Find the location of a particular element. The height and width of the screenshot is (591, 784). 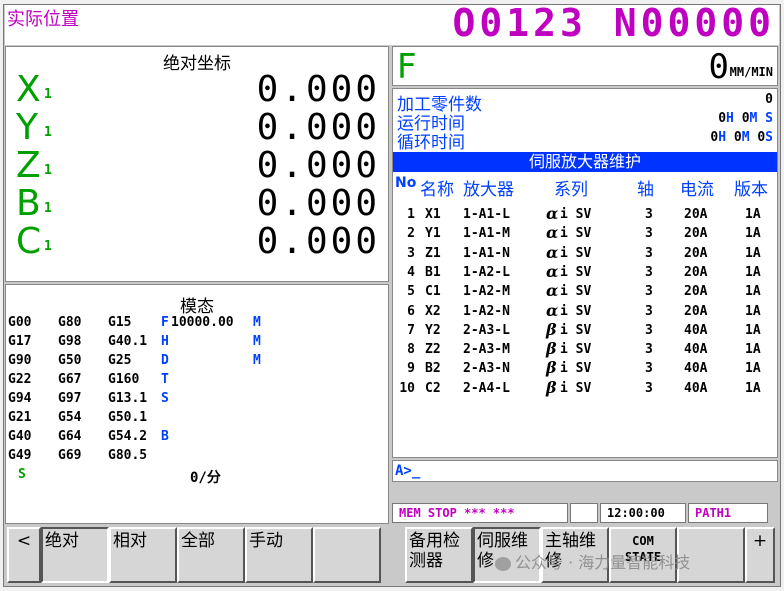

servo-cell-no: 5 is located at coordinates (411, 292).